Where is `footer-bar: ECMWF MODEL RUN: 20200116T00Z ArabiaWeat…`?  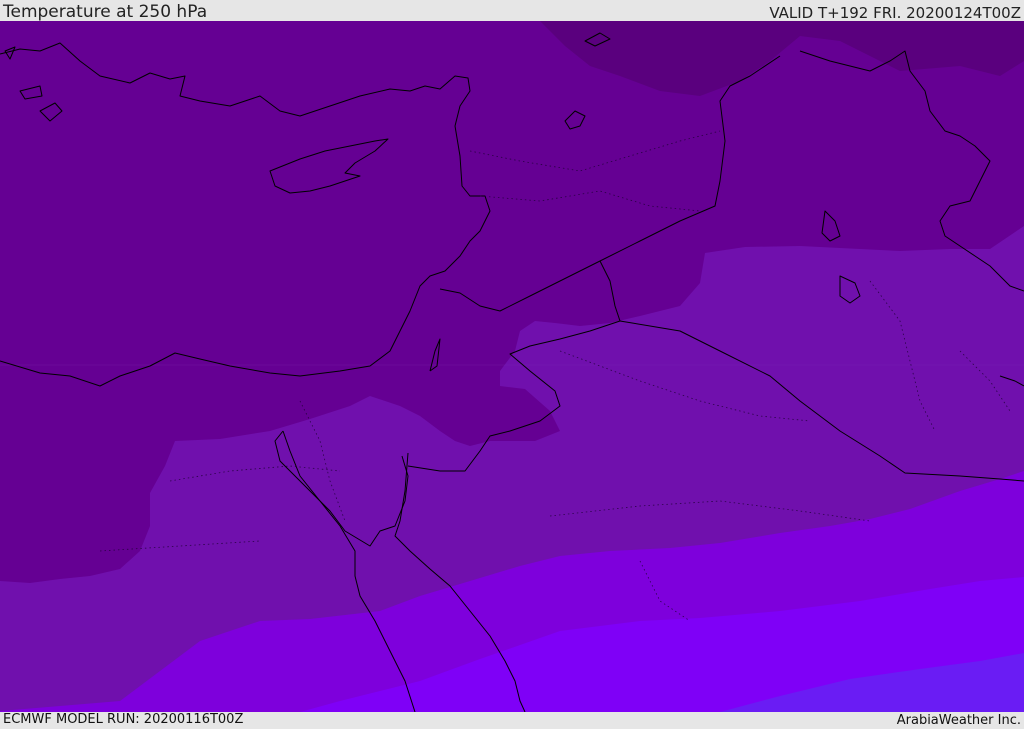
footer-bar: ECMWF MODEL RUN: 20200116T00Z ArabiaWeat… is located at coordinates (512, 720).